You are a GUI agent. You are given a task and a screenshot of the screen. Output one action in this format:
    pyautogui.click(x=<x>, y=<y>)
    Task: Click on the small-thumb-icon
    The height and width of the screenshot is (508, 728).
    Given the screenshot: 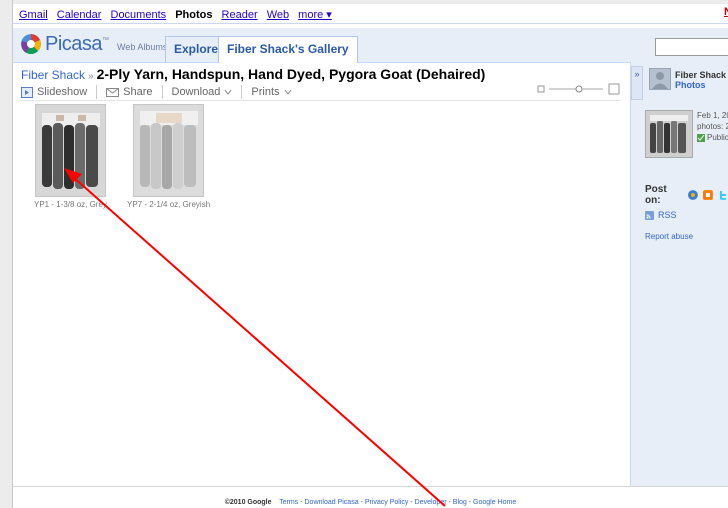 What is the action you would take?
    pyautogui.click(x=541, y=89)
    